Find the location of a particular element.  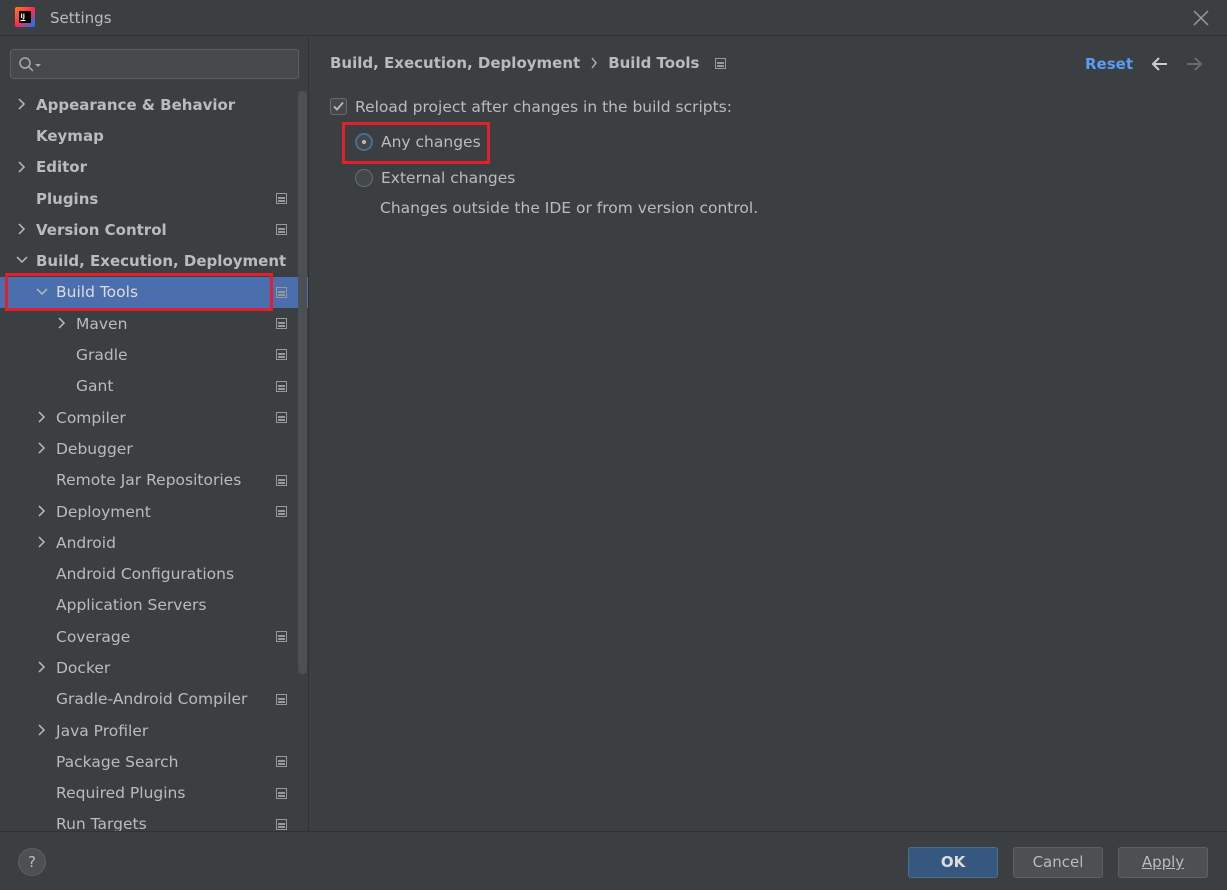

sidebar-item-label: Gant is located at coordinates (95, 386).